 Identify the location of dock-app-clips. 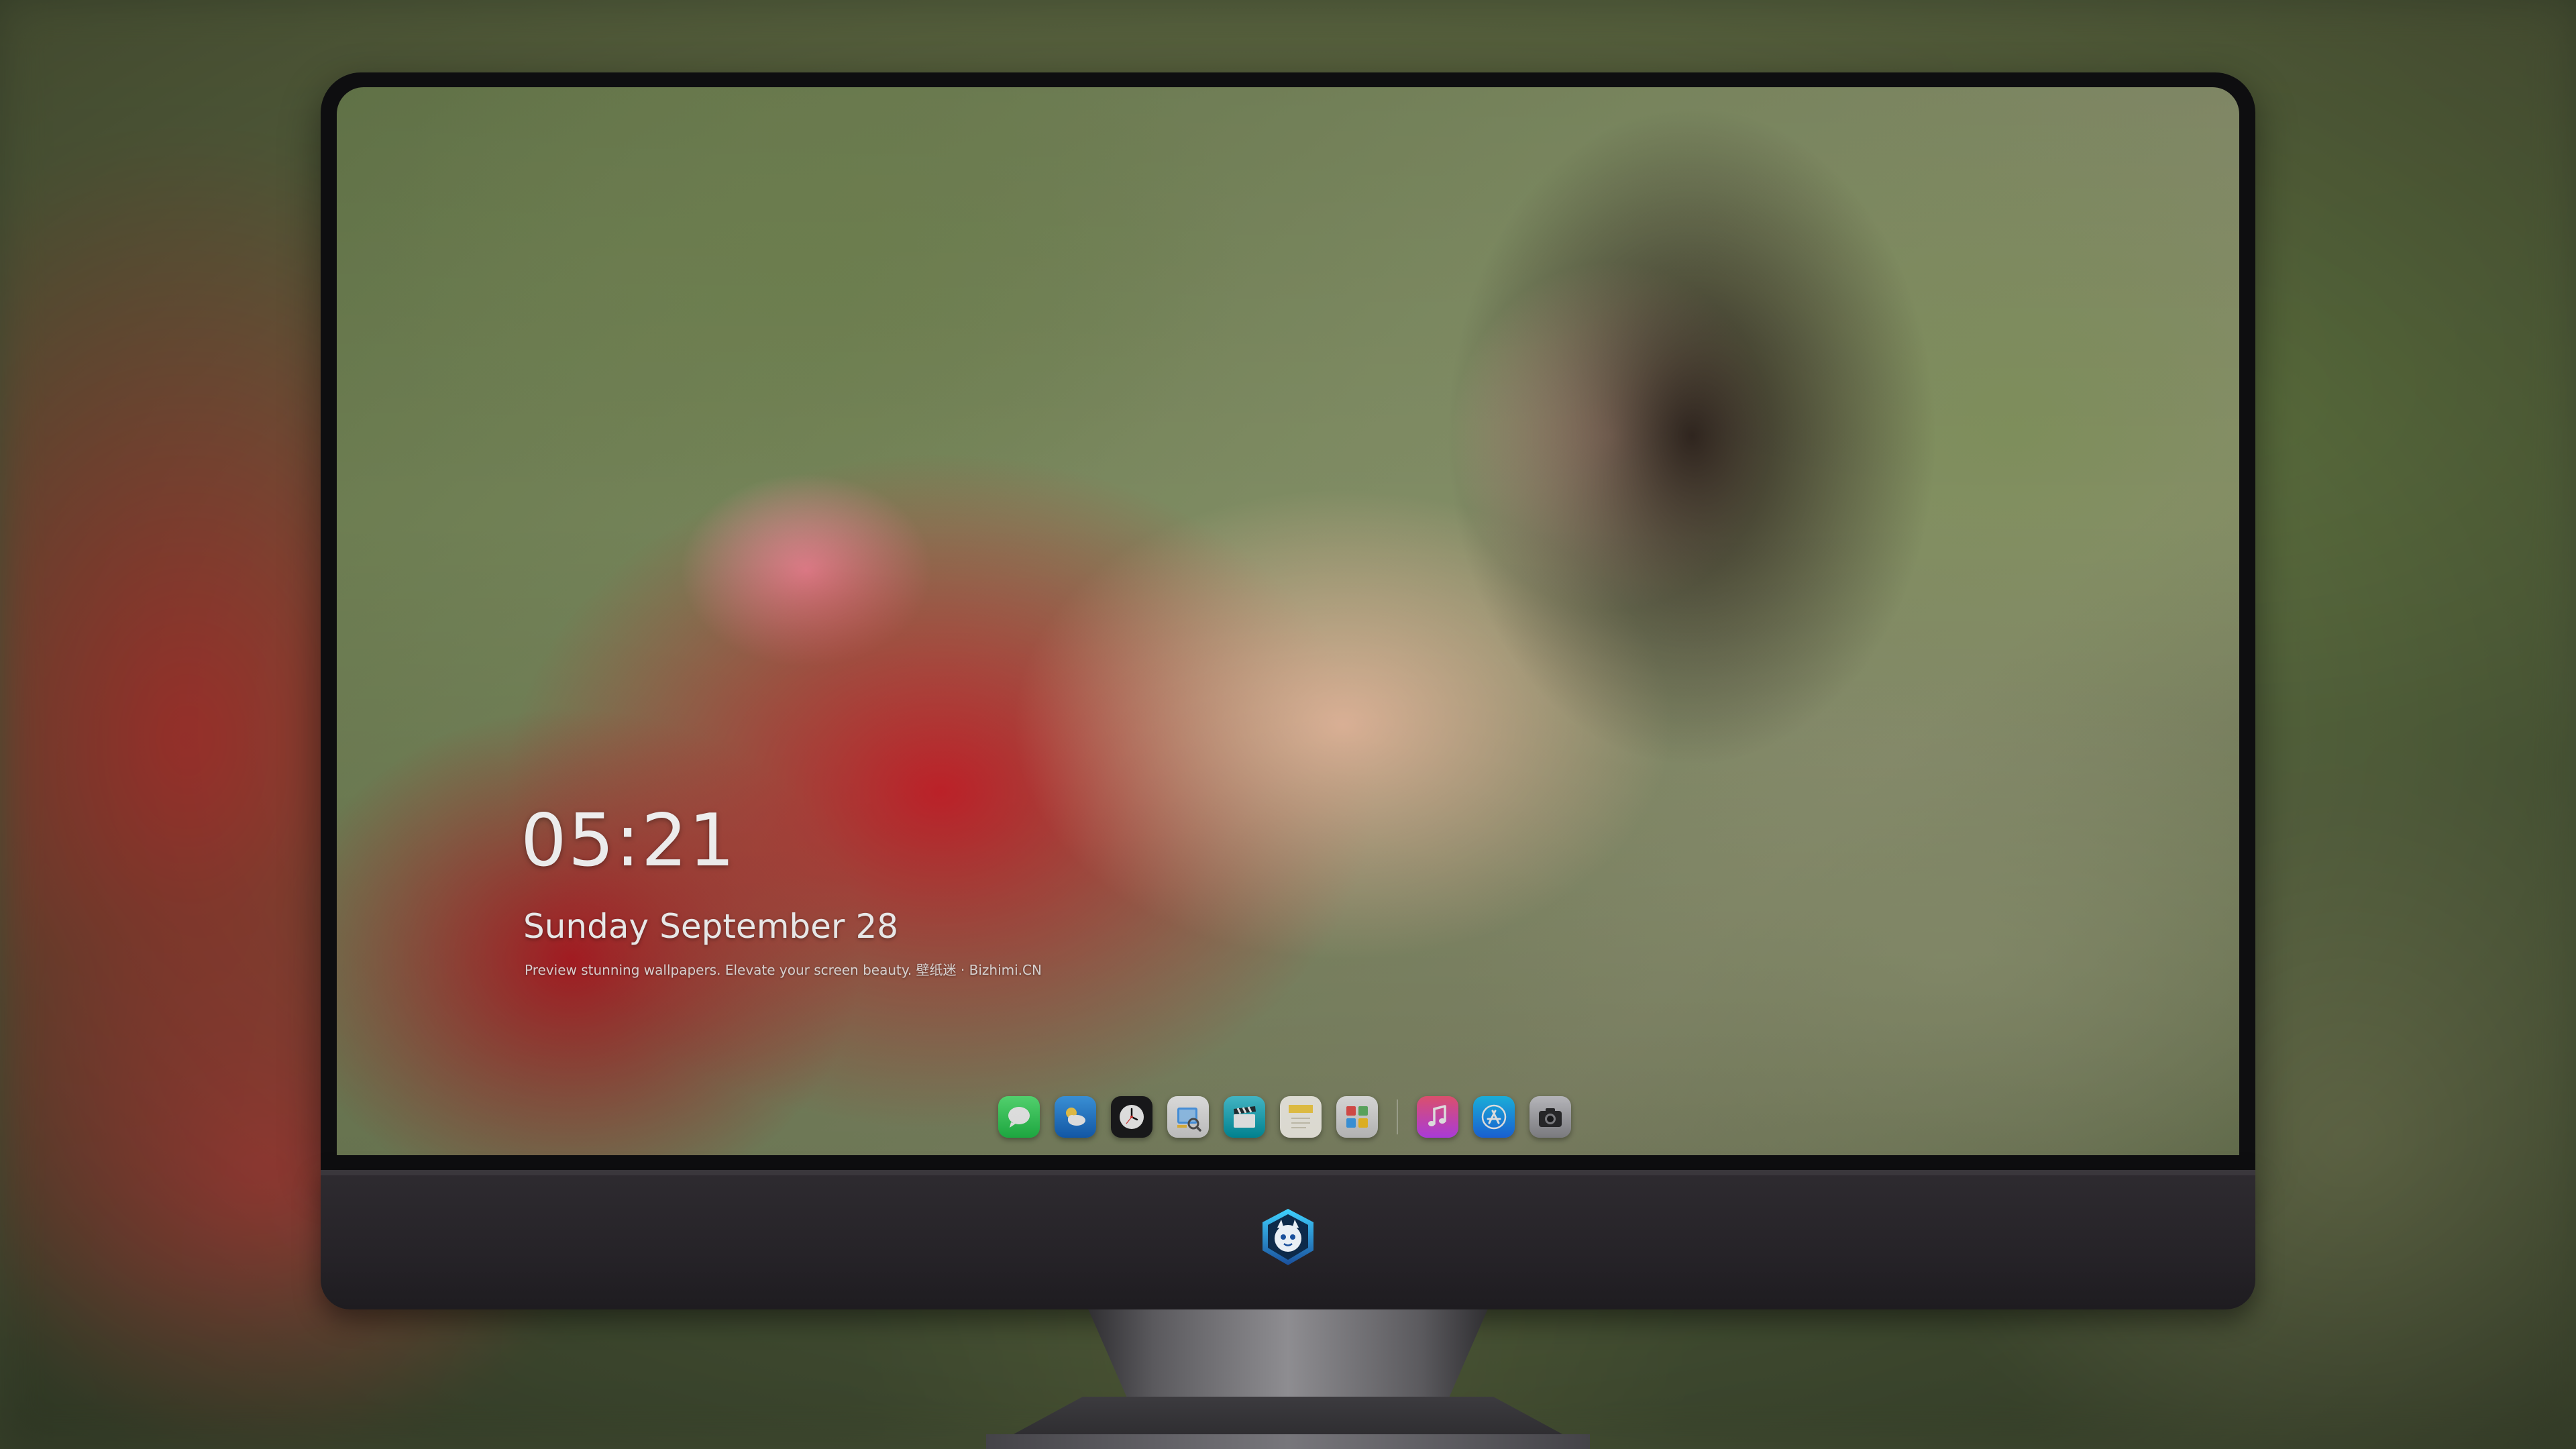
(1244, 1117).